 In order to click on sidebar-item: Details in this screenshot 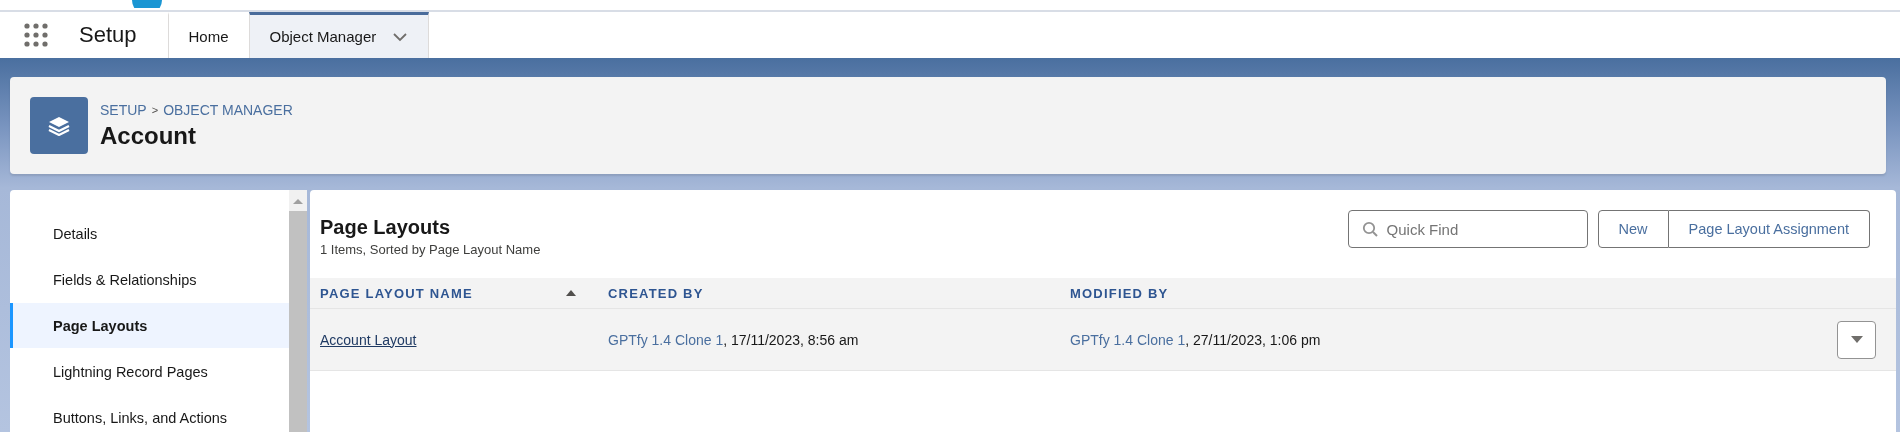, I will do `click(149, 233)`.